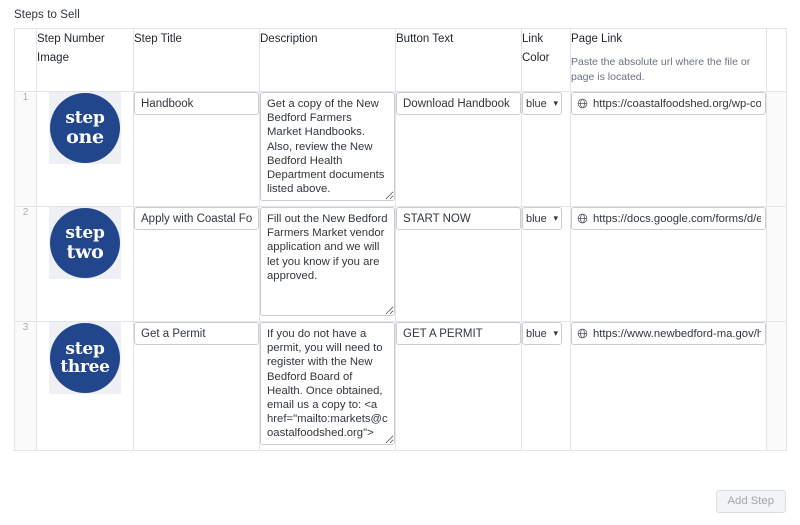  What do you see at coordinates (71, 48) in the screenshot?
I see `column-header-step-number-image-label: Step Number Image` at bounding box center [71, 48].